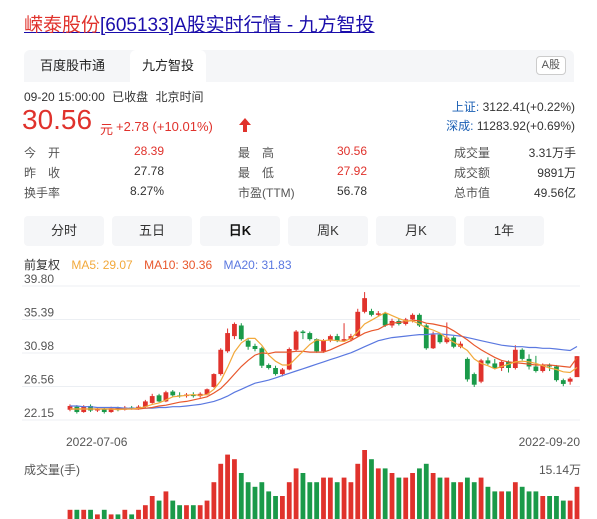  What do you see at coordinates (39, 312) in the screenshot?
I see `y-tick-label: 35.39` at bounding box center [39, 312].